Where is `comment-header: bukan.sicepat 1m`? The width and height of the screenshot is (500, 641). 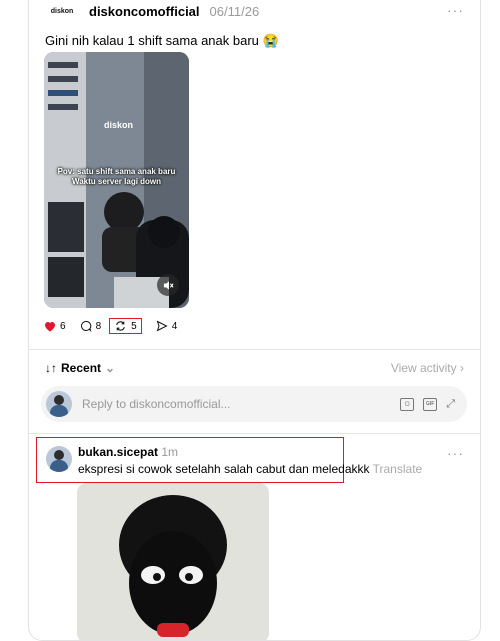
comment-header: bukan.sicepat 1m is located at coordinates (128, 452).